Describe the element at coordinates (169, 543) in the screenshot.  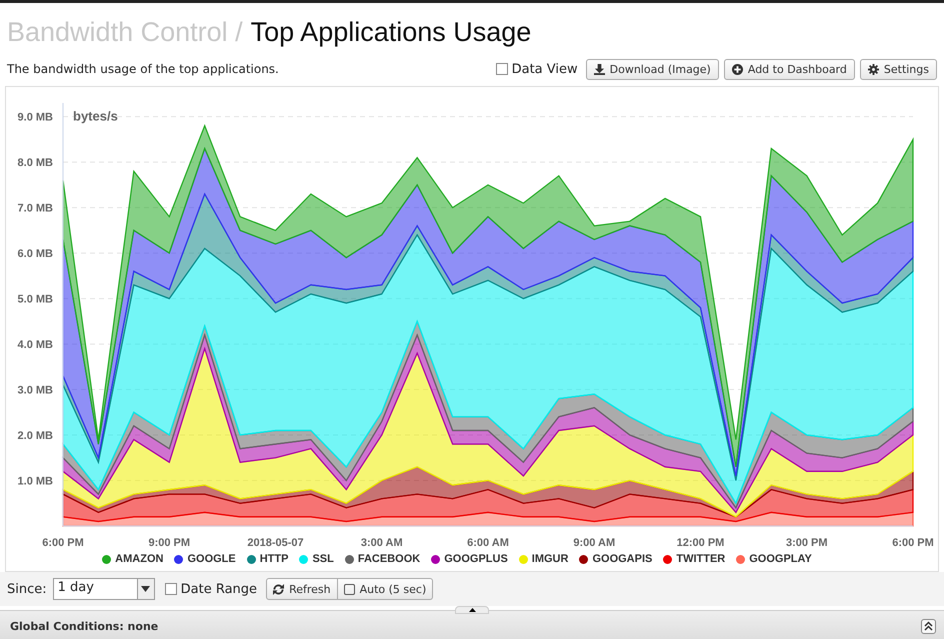
I see `x-axis-label: 9:00 PM` at that location.